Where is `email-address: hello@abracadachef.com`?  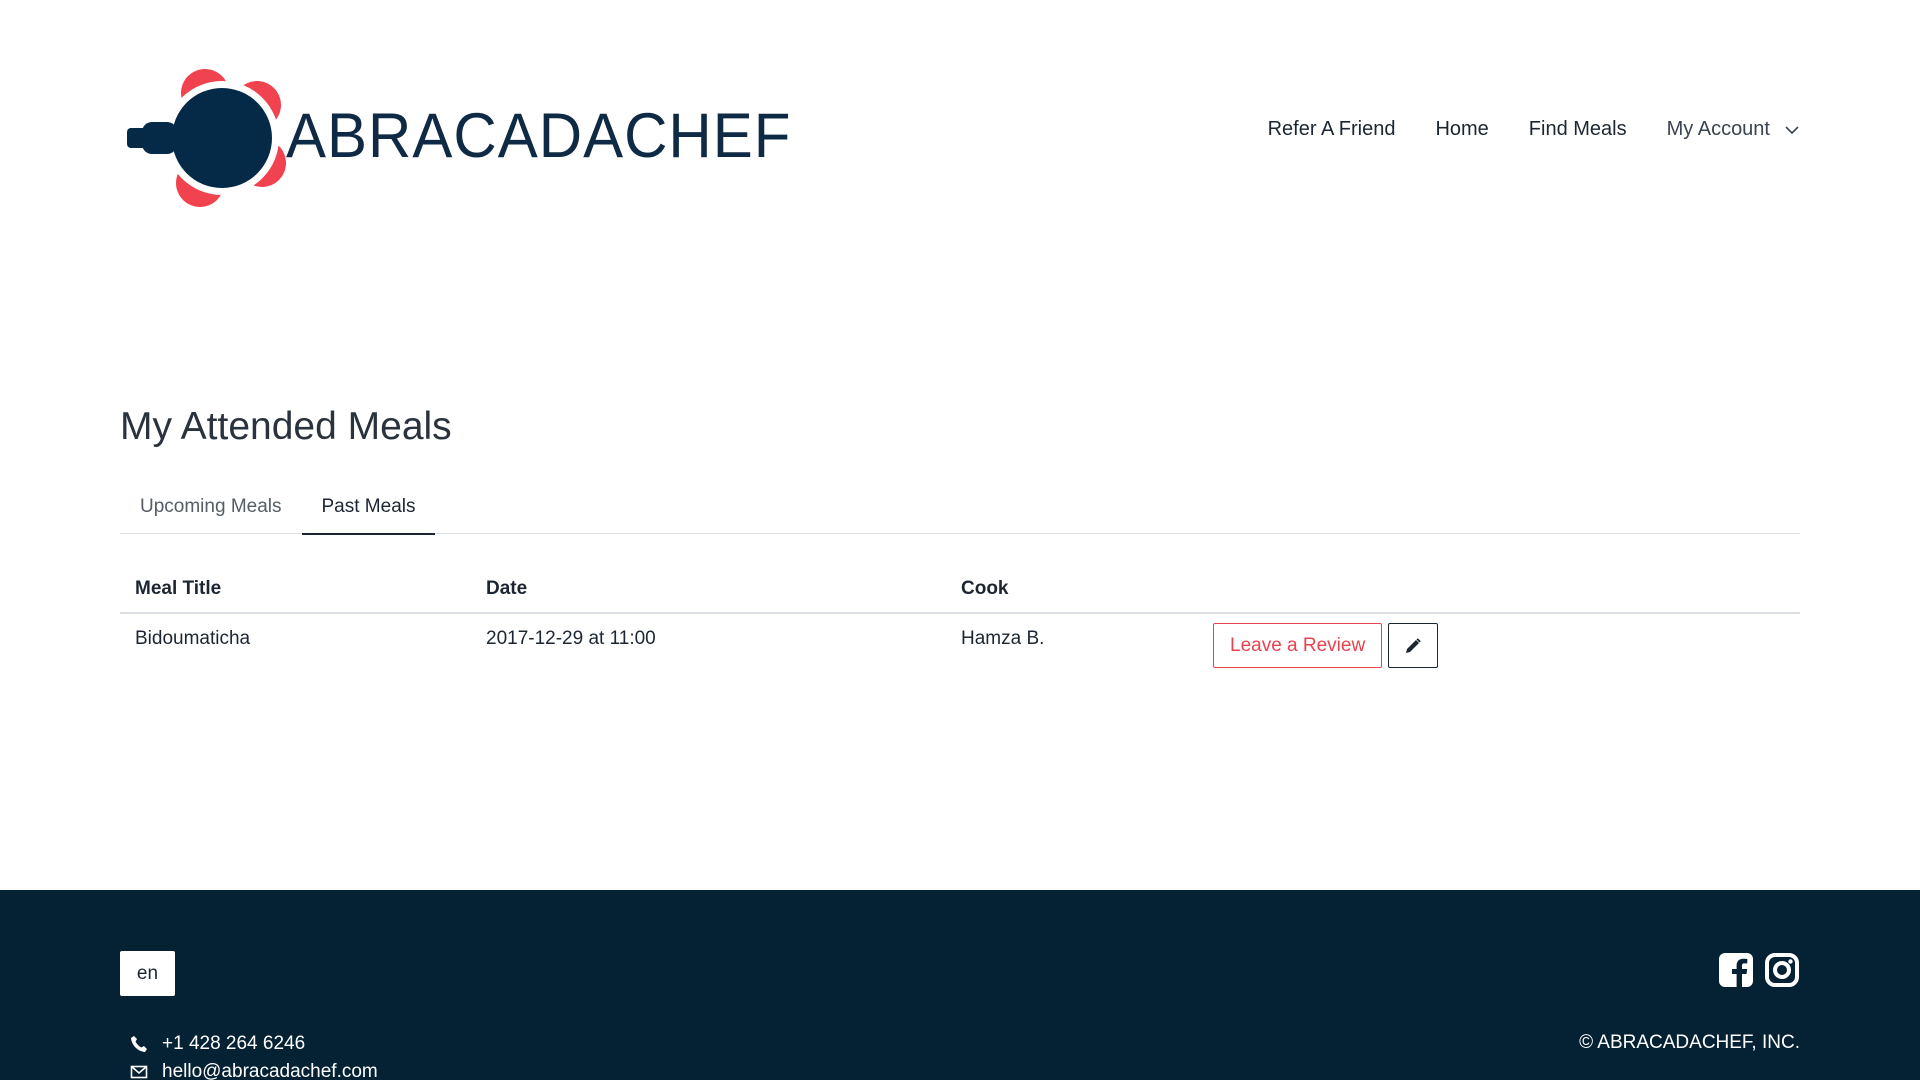 email-address: hello@abracadachef.com is located at coordinates (270, 1070).